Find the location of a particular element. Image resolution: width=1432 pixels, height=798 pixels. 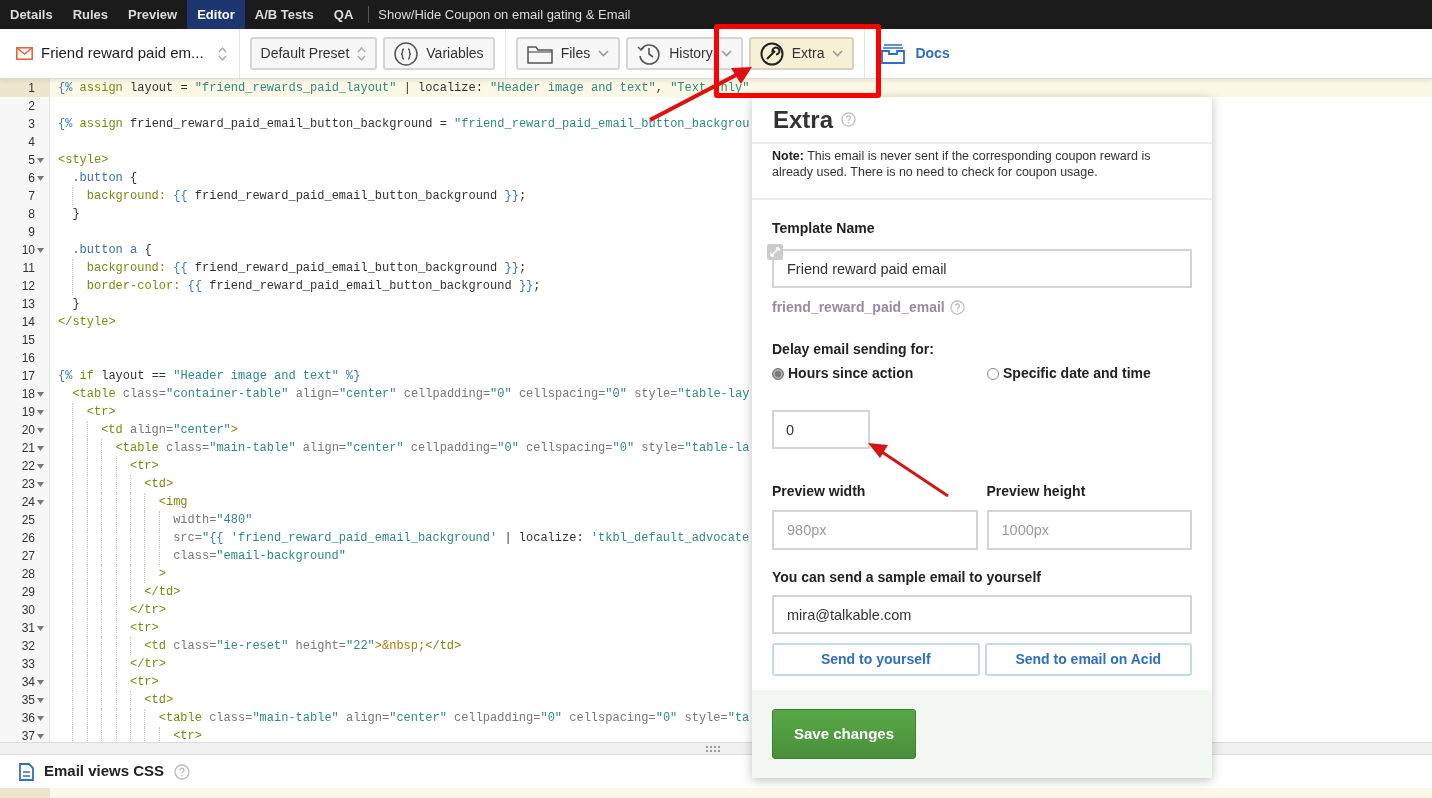

folder-icon is located at coordinates (539, 53).